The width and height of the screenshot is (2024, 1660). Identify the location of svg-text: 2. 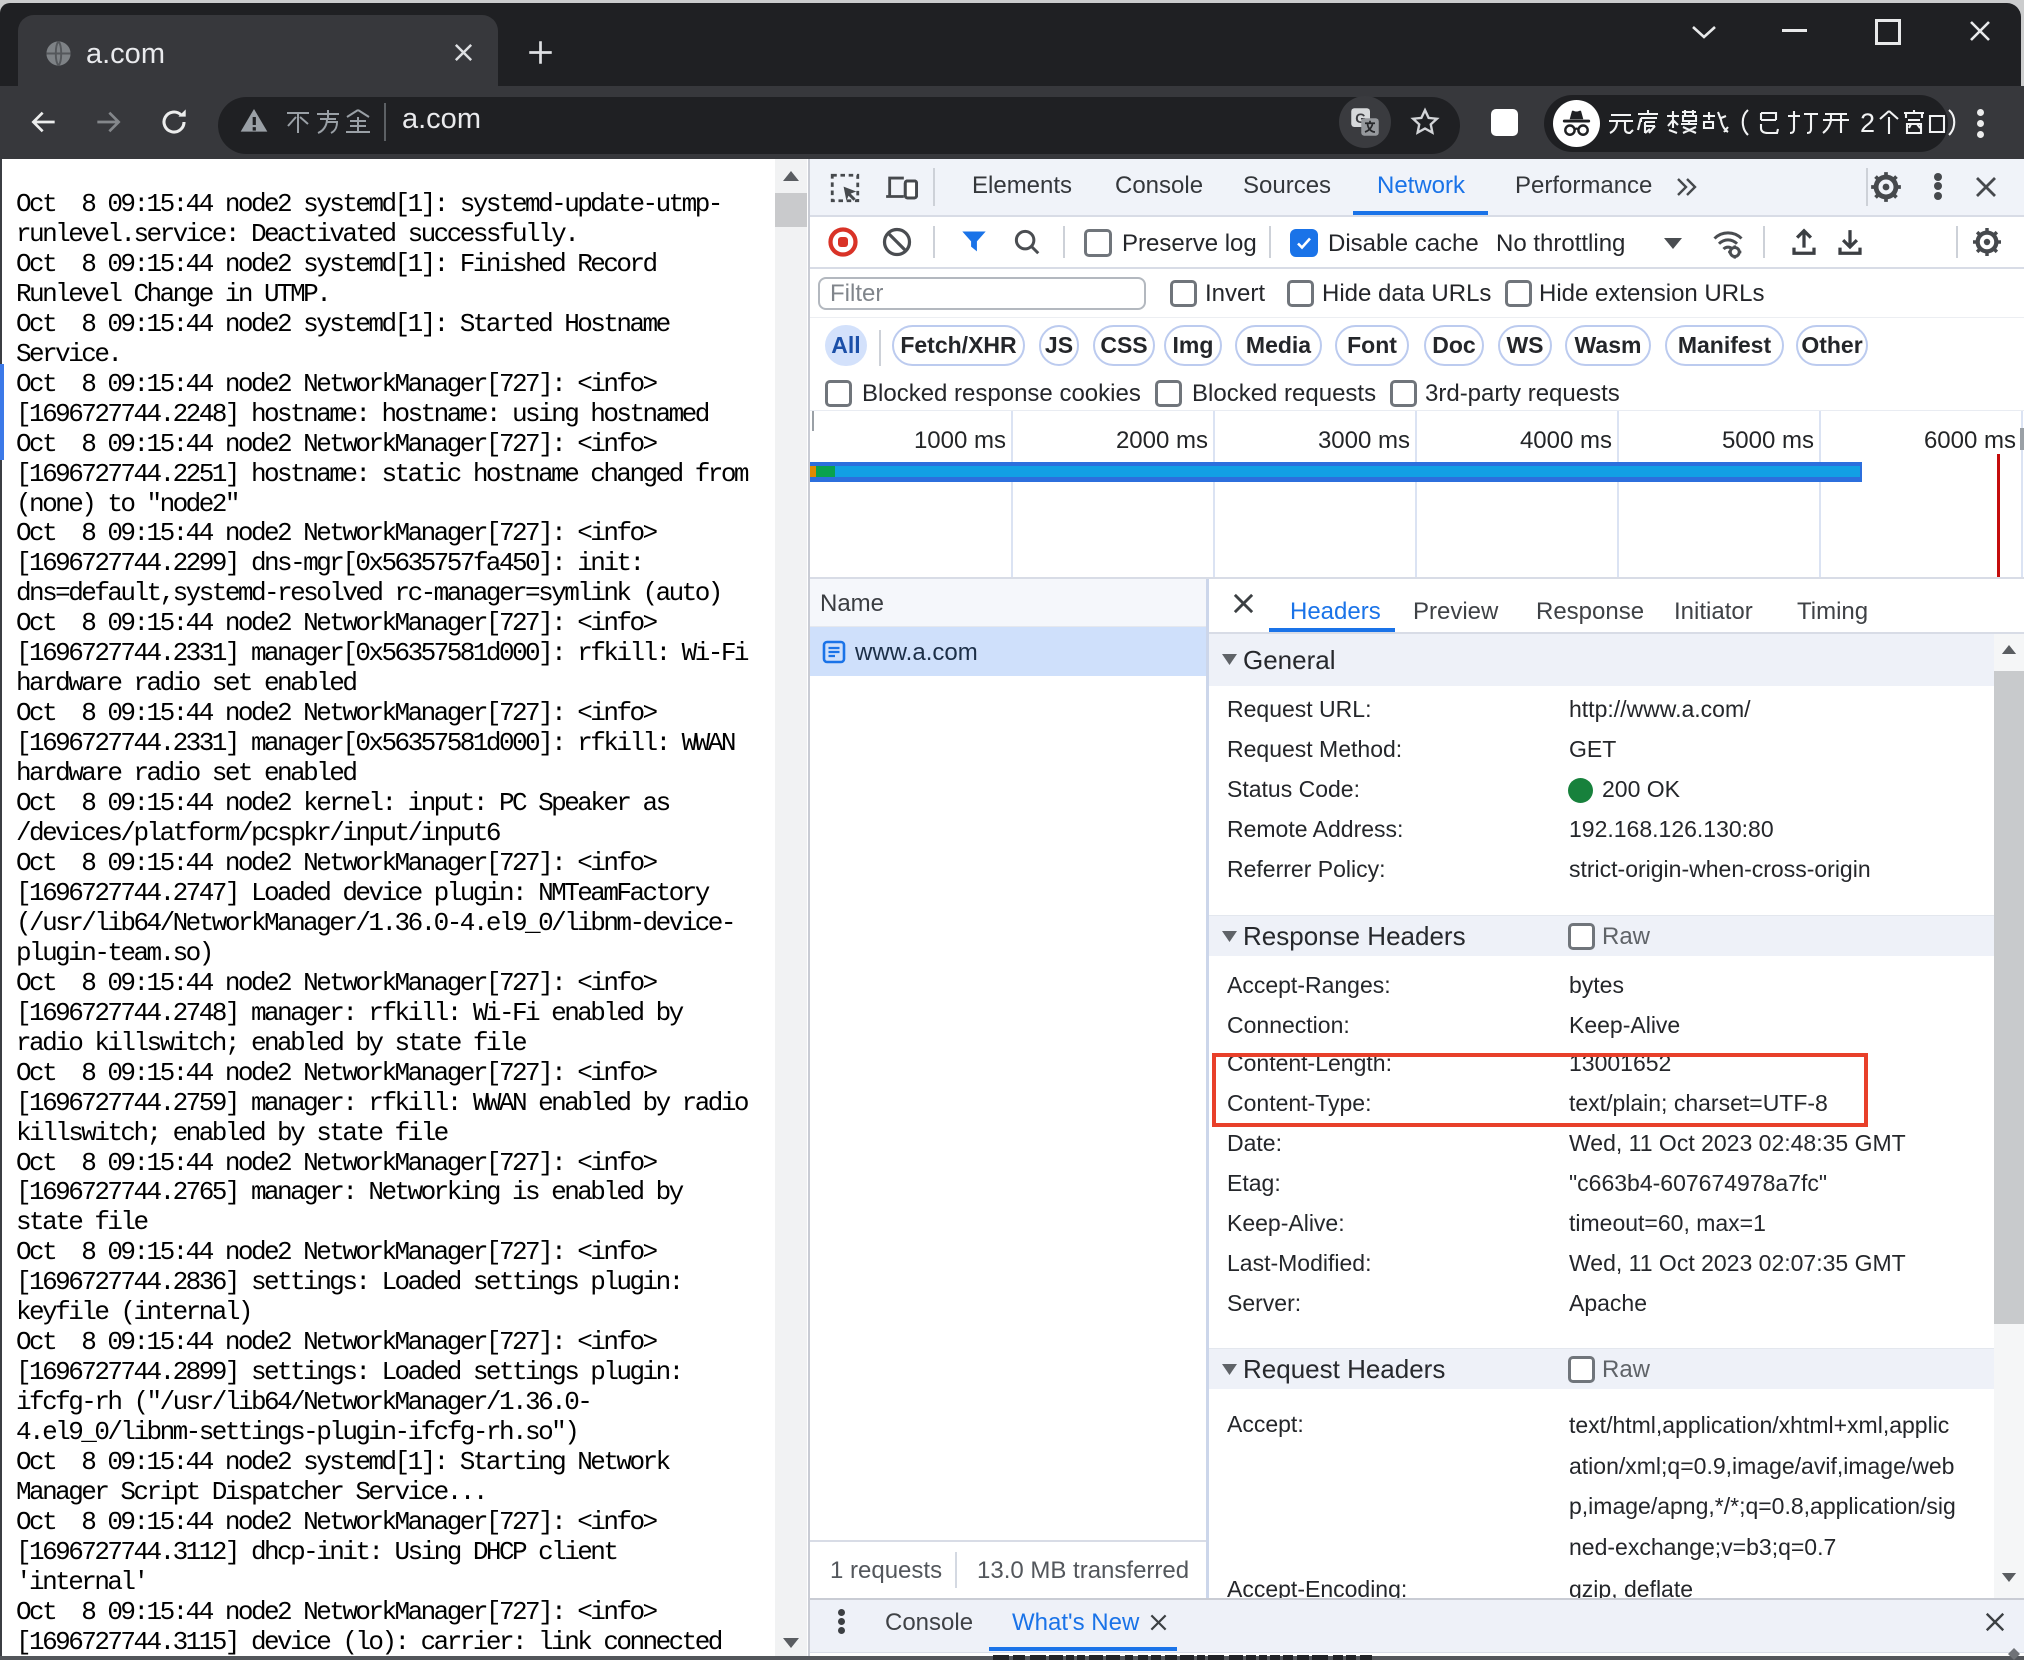
(1867, 123).